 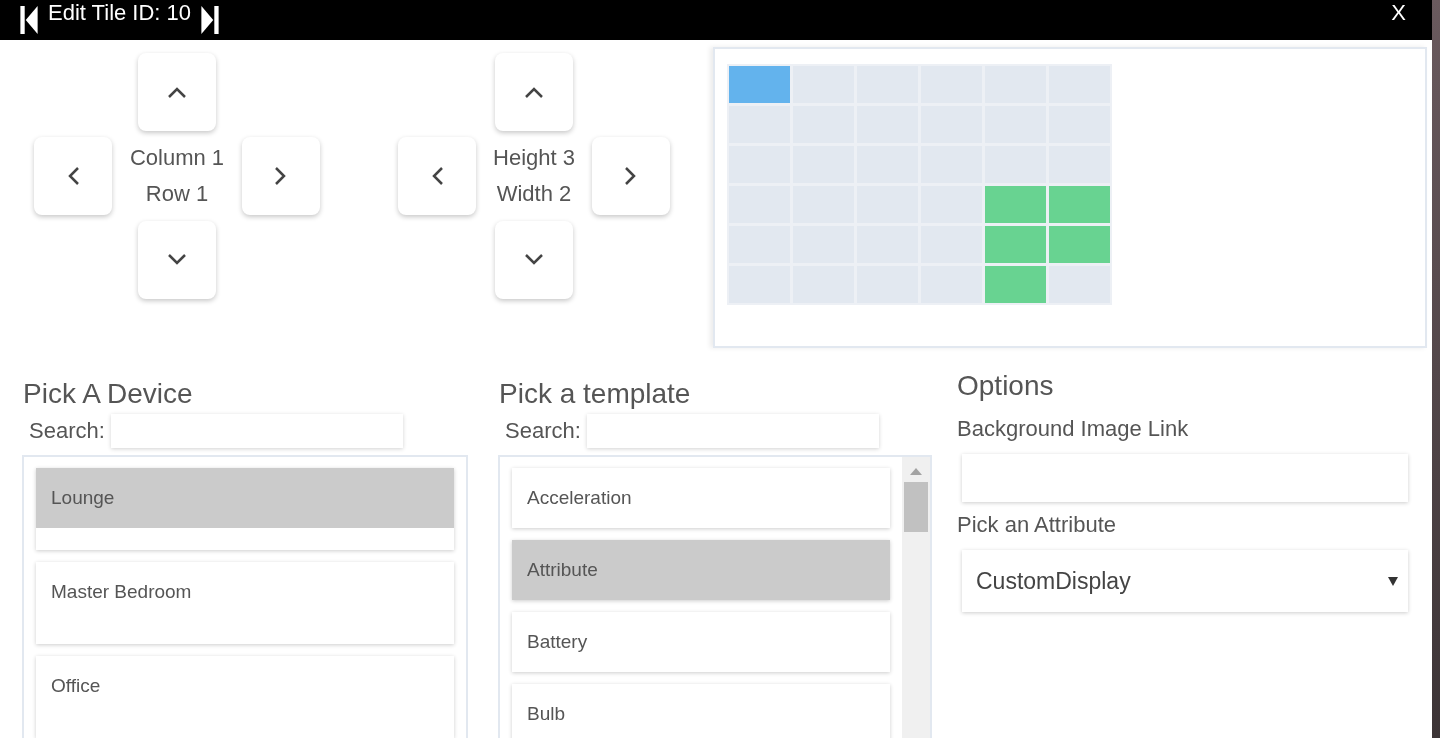 What do you see at coordinates (1073, 429) in the screenshot?
I see `field-label: Background Image Link` at bounding box center [1073, 429].